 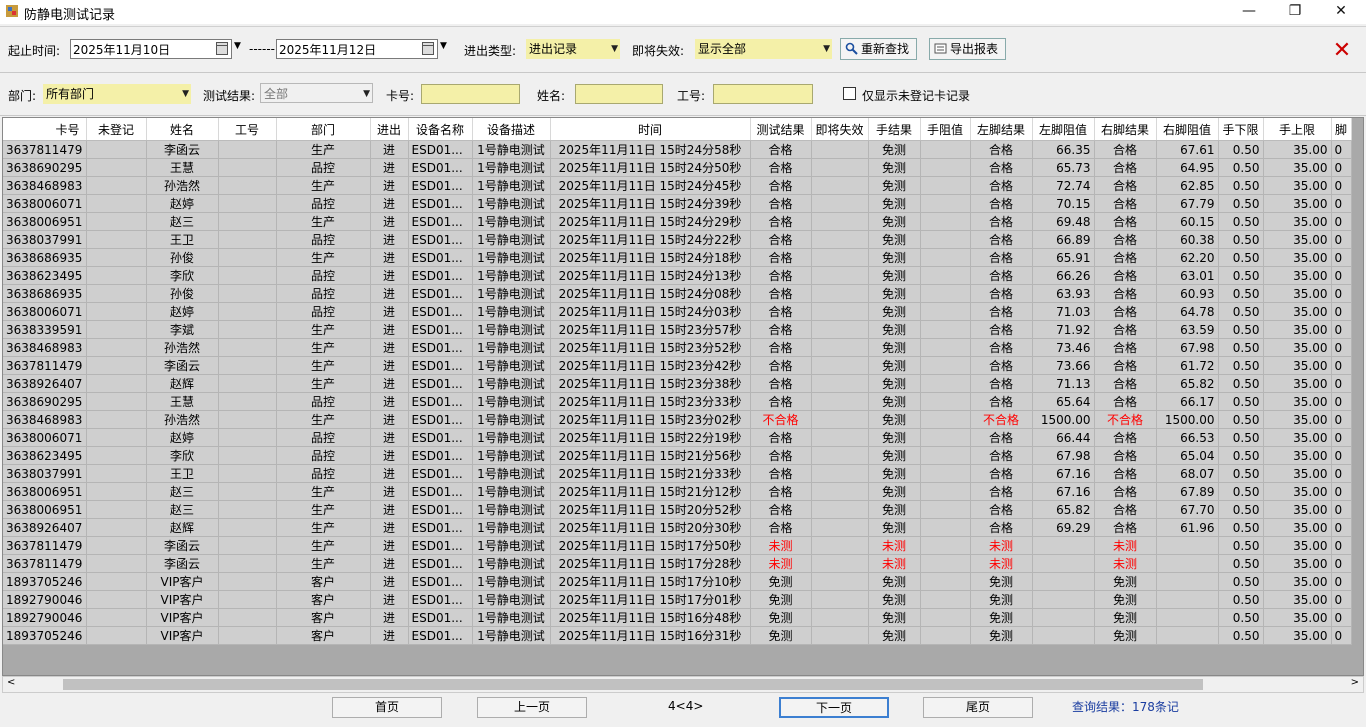 I want to click on table-cell: 0.50, so click(x=1241, y=167).